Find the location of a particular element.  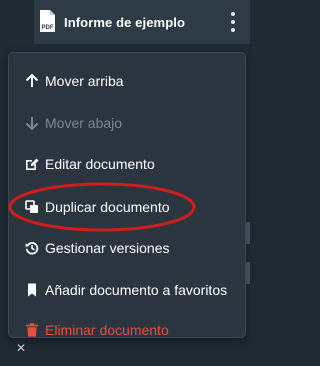

pdf-file-icon: PDF is located at coordinates (47, 21).